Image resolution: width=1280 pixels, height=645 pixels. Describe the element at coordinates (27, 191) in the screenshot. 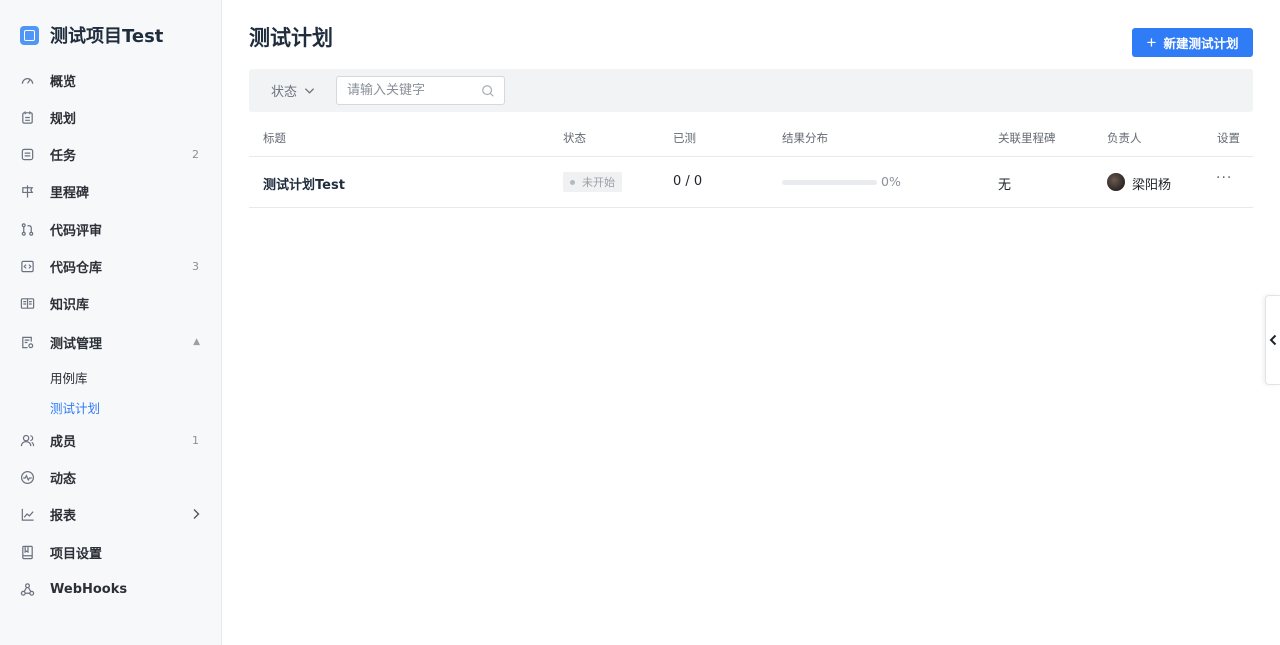

I see `milestone-icon` at that location.